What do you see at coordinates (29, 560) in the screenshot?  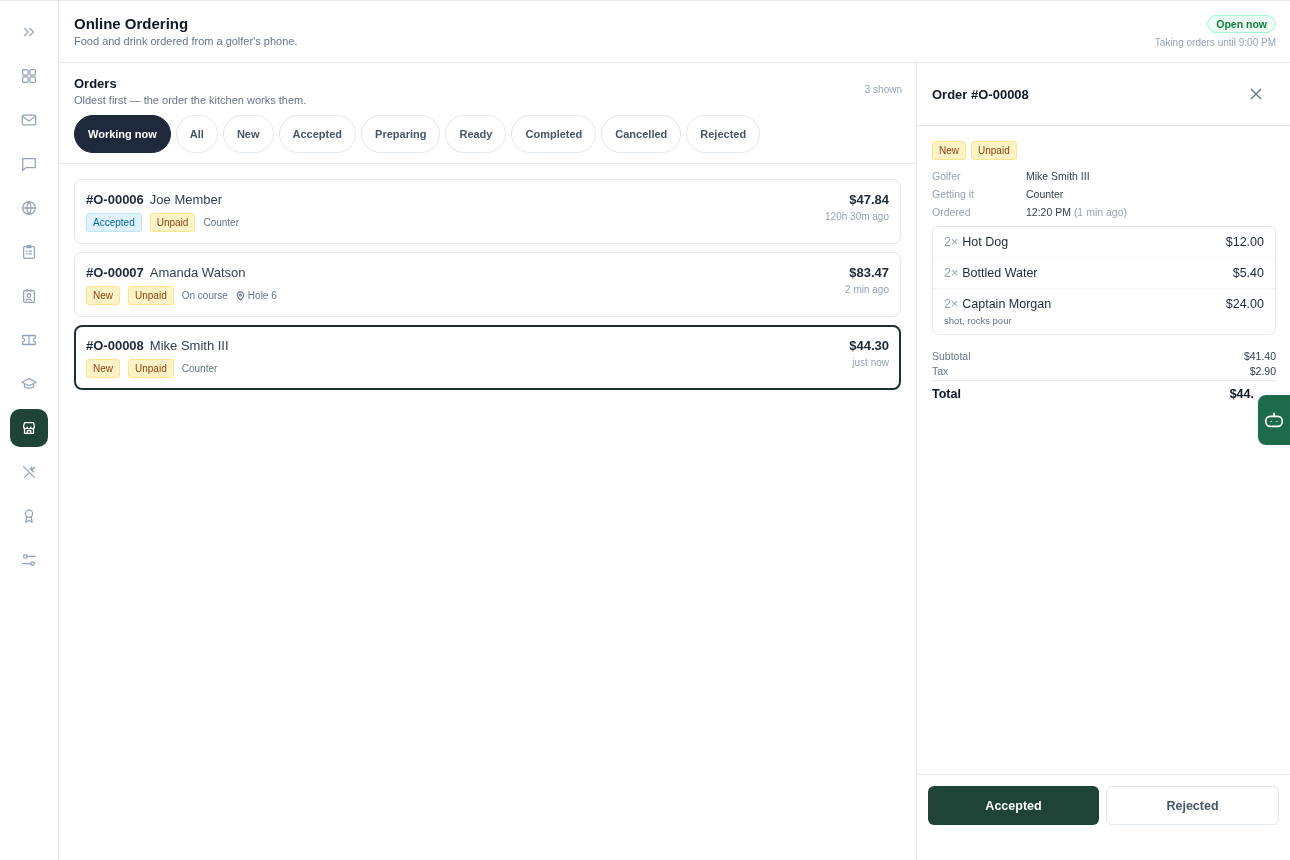 I see `sliders-icon` at bounding box center [29, 560].